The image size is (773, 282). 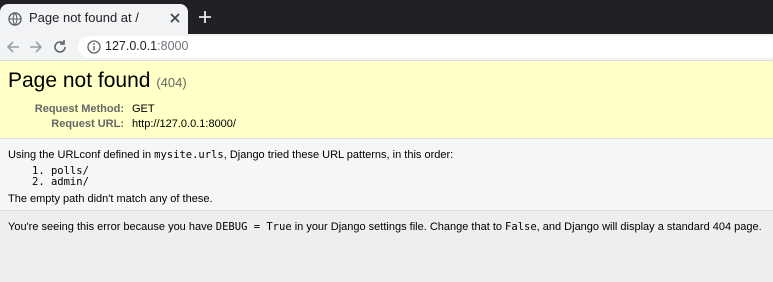 I want to click on browser-toolbar: 127.0.0.1:8000, so click(x=386, y=47).